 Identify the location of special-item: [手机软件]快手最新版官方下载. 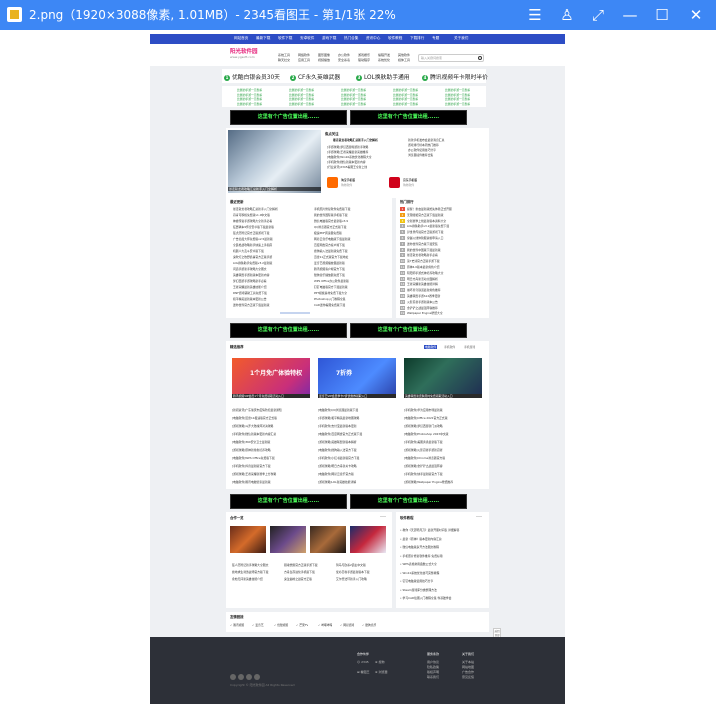
(444, 474).